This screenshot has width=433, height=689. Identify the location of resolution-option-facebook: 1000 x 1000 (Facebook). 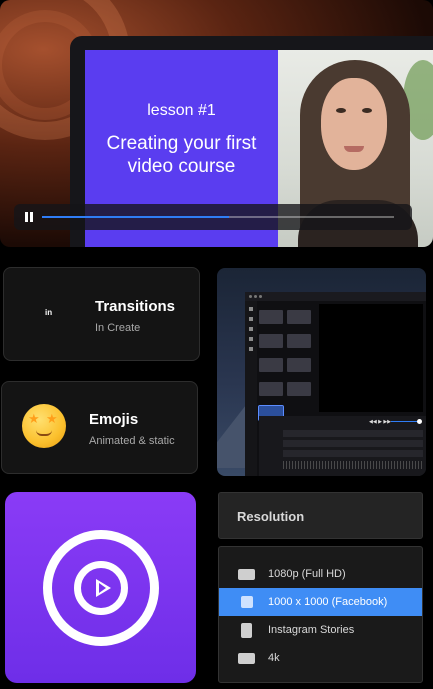
(320, 602).